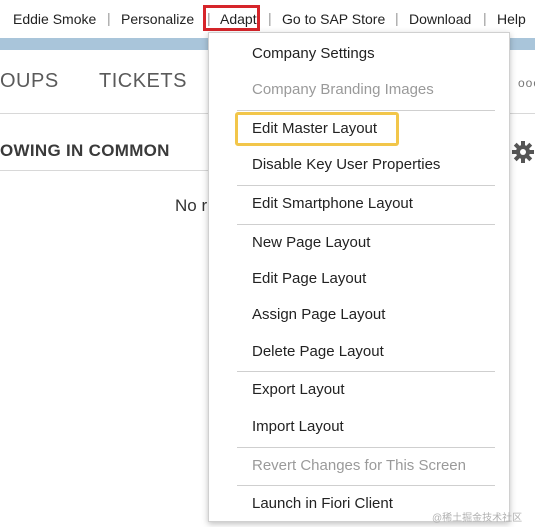  I want to click on tab-groups: OUPS, so click(29, 81).